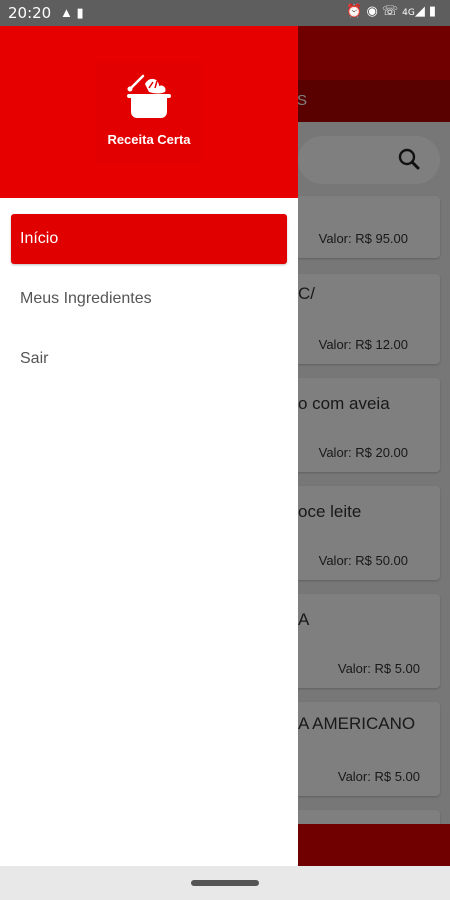 The height and width of the screenshot is (900, 450). I want to click on wifi-call-icon: ☏, so click(392, 11).